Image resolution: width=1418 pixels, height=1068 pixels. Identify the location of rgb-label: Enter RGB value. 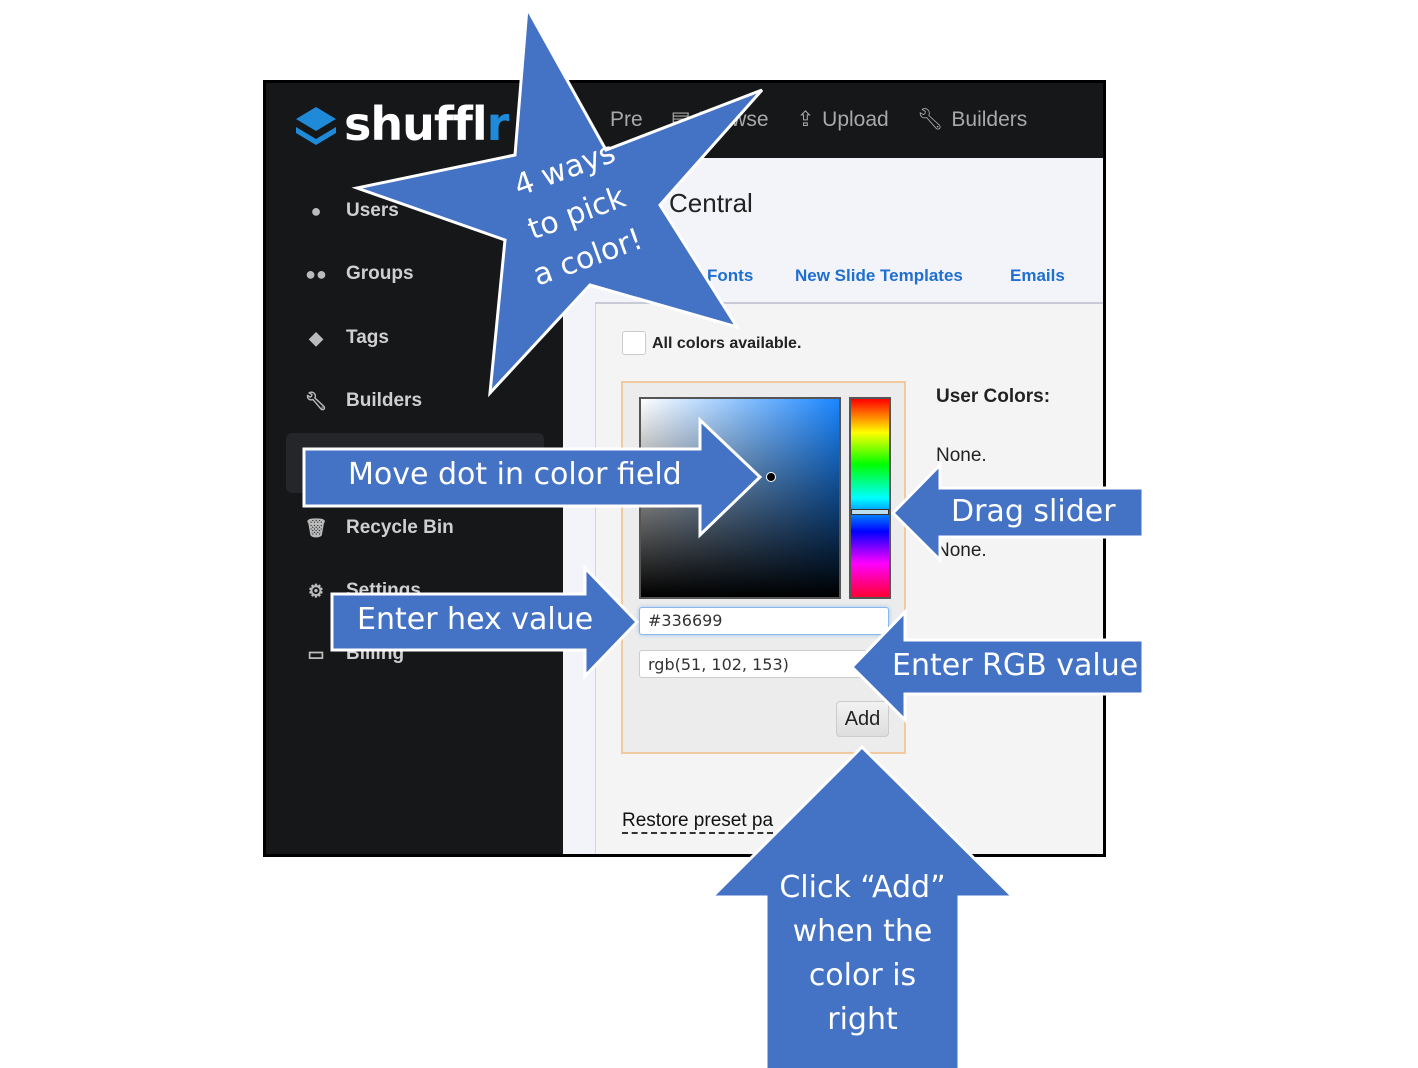
(1015, 665).